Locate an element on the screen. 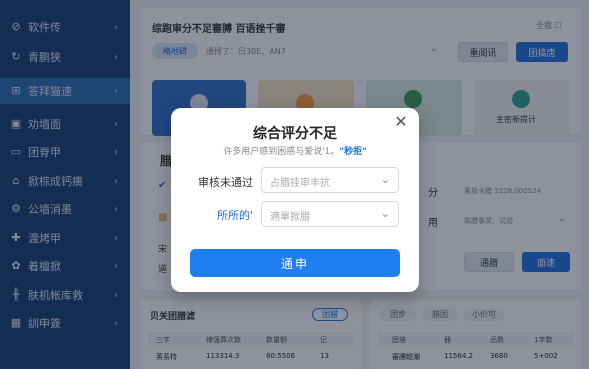  select-value: 適單掀腊 is located at coordinates (290, 217).